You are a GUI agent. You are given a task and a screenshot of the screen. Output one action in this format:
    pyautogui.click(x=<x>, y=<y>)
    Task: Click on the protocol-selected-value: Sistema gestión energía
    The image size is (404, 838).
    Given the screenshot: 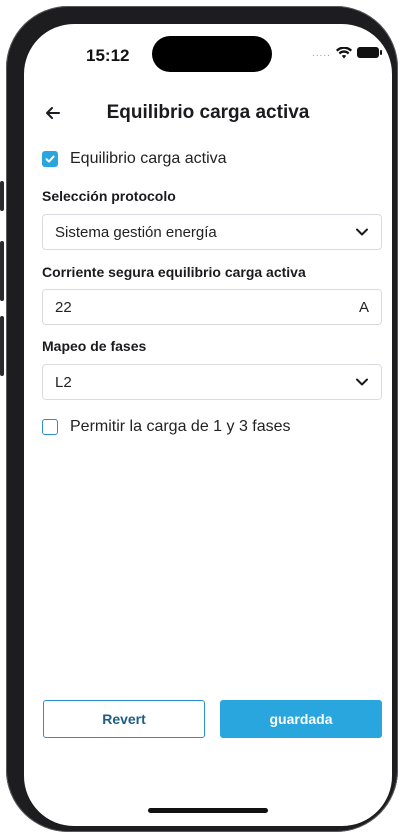 What is the action you would take?
    pyautogui.click(x=136, y=232)
    